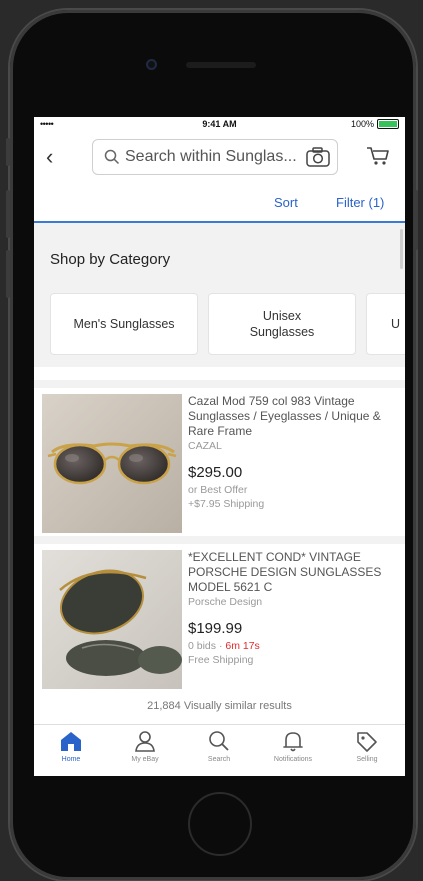 Image resolution: width=423 pixels, height=881 pixels. What do you see at coordinates (215, 472) in the screenshot?
I see `listing-price: $295.00` at bounding box center [215, 472].